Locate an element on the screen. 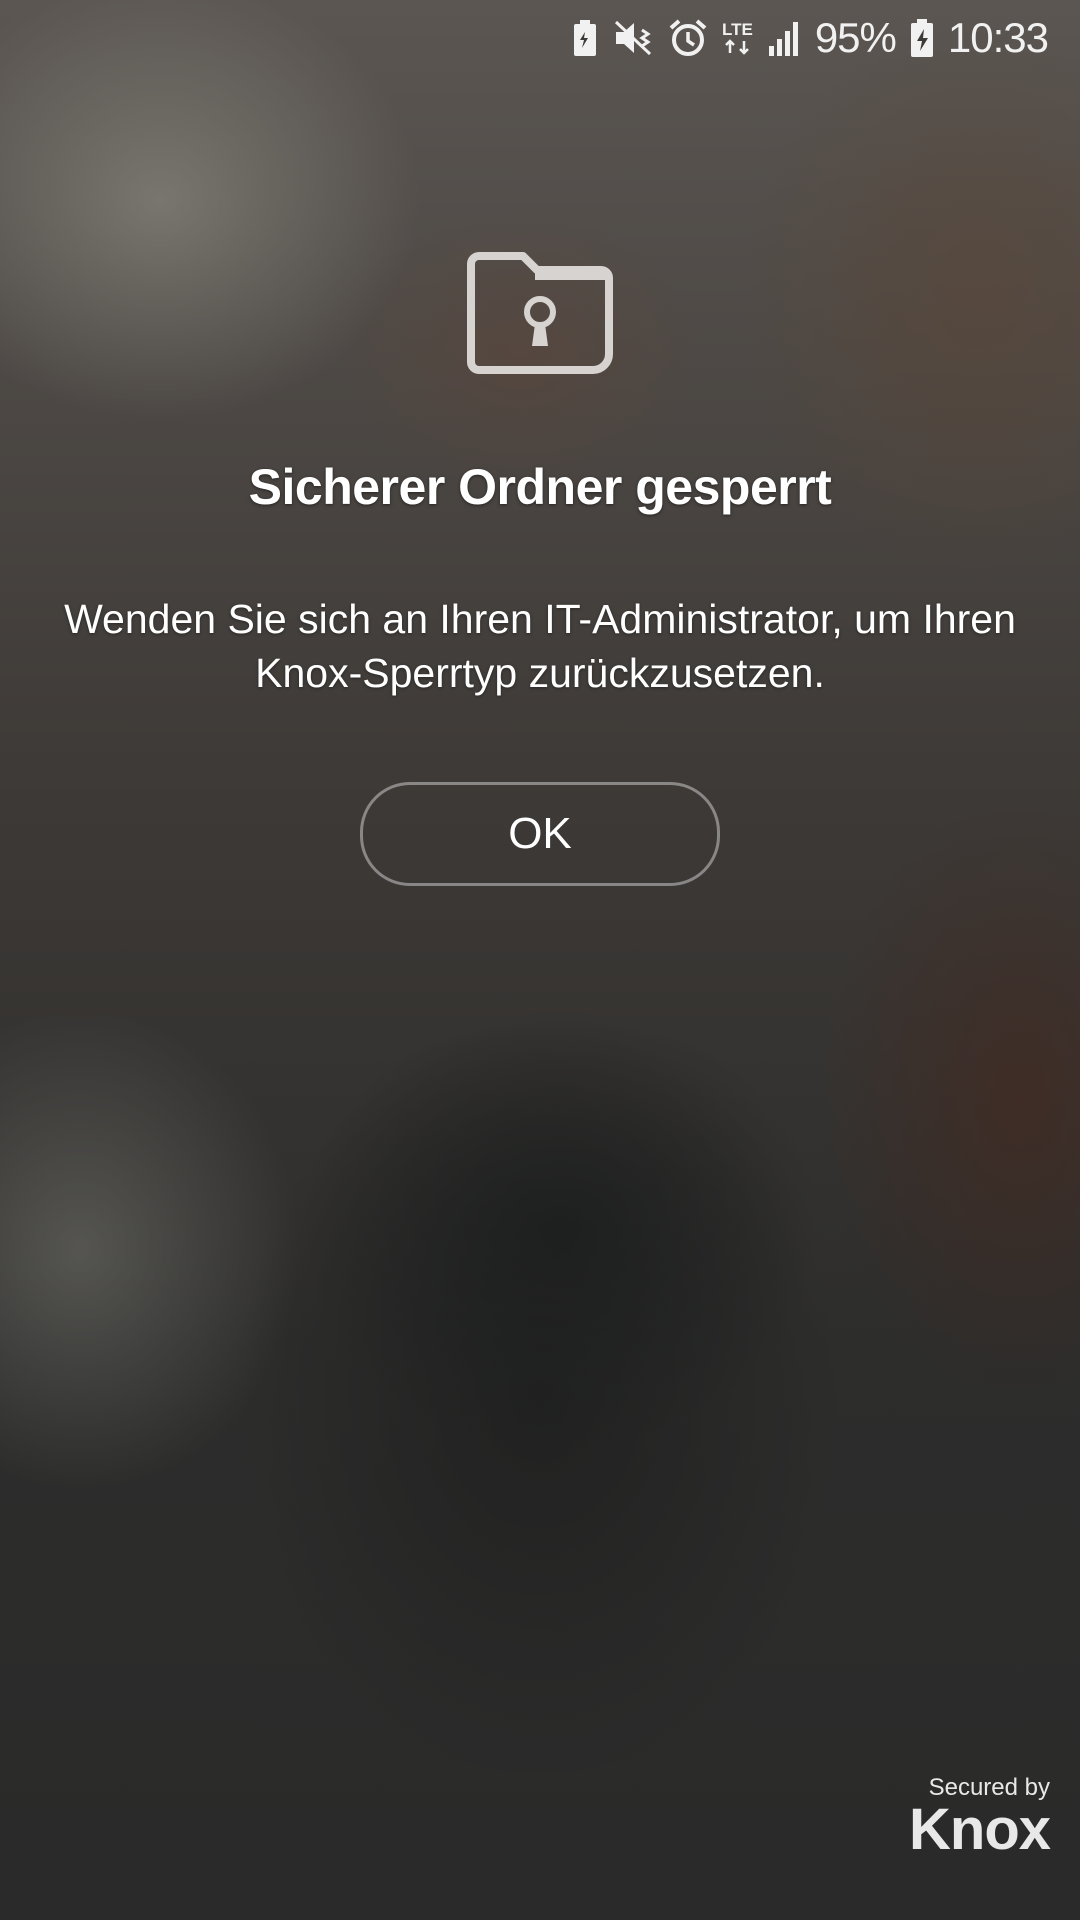 The image size is (1080, 1920). ok-button: OK is located at coordinates (540, 834).